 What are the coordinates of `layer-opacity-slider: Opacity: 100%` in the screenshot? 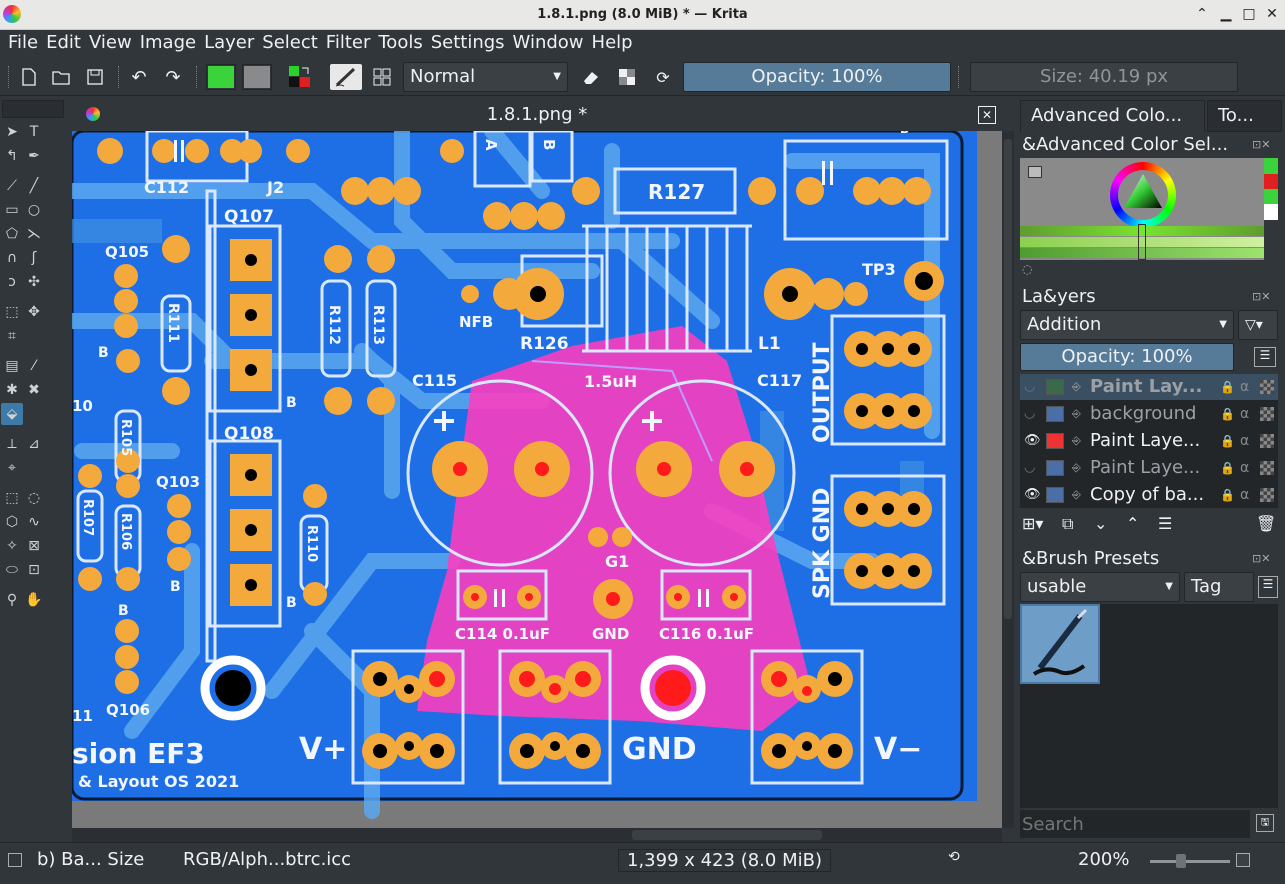 It's located at (1127, 357).